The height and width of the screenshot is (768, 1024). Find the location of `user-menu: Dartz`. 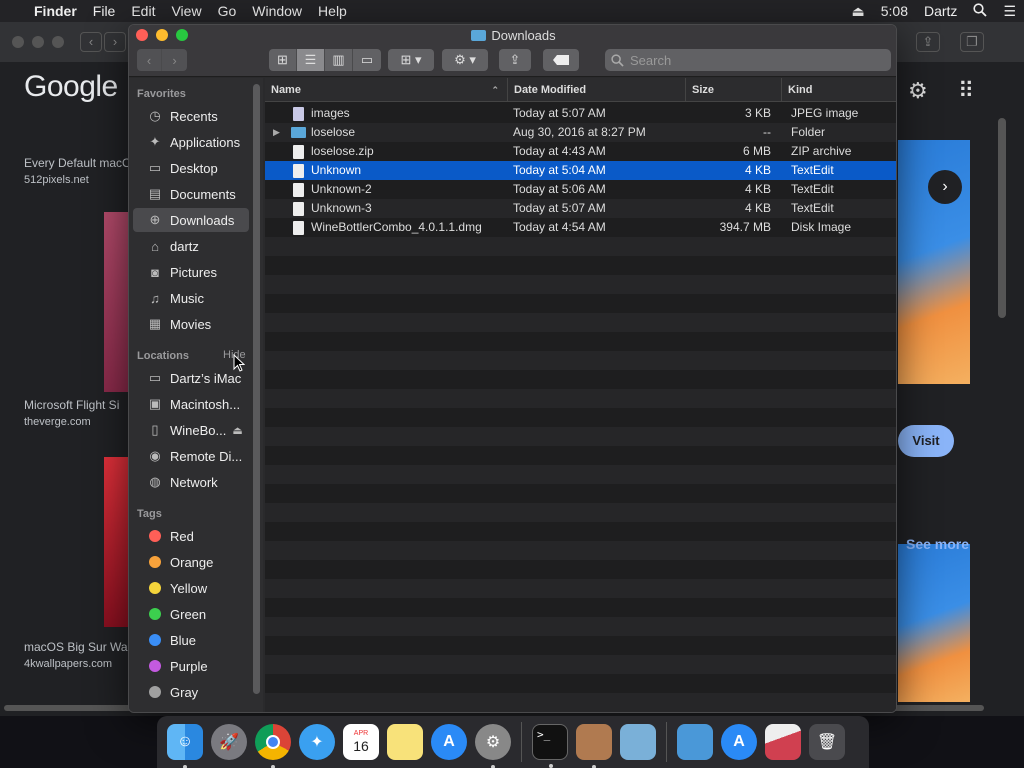

user-menu: Dartz is located at coordinates (940, 11).